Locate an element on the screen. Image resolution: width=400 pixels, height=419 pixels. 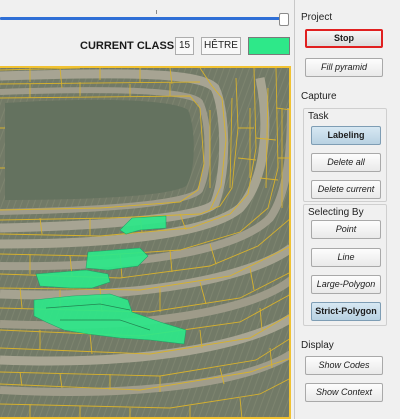
slider-handle is located at coordinates (284, 19).